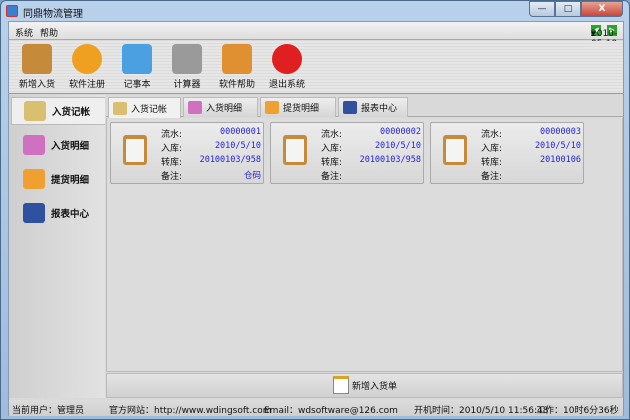 The width and height of the screenshot is (630, 420). What do you see at coordinates (187, 59) in the screenshot?
I see `calculator-icon` at bounding box center [187, 59].